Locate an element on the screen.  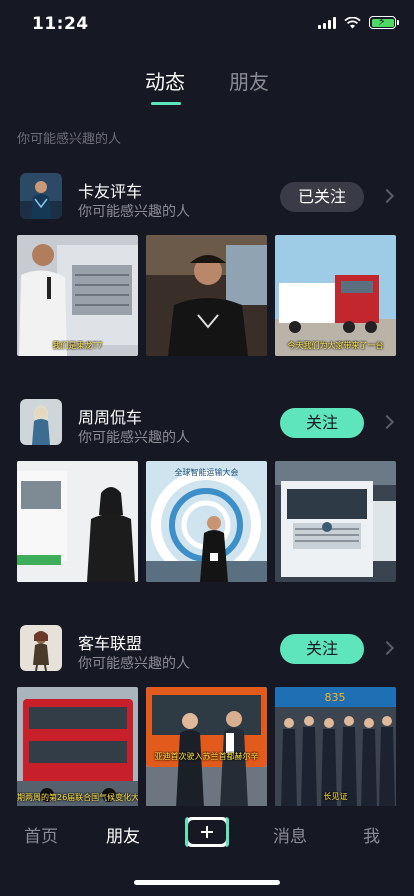
video-thumbnail: 今天我们为大家带来了一台 is located at coordinates (335, 295).